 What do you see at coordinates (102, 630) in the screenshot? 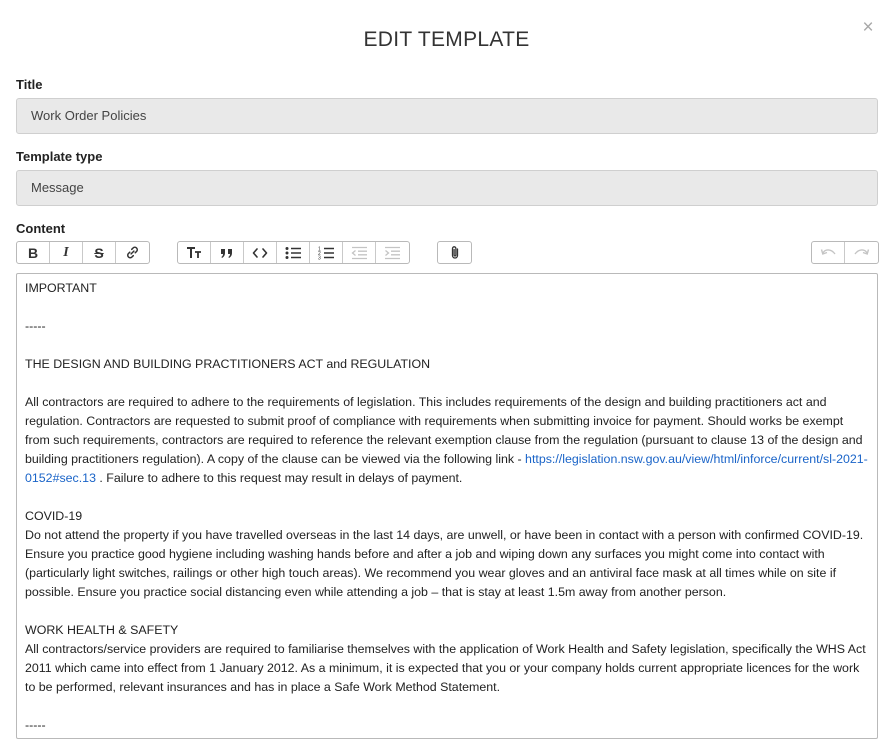
I see `whs-heading: WORK HEALTH & SAFETY` at bounding box center [102, 630].